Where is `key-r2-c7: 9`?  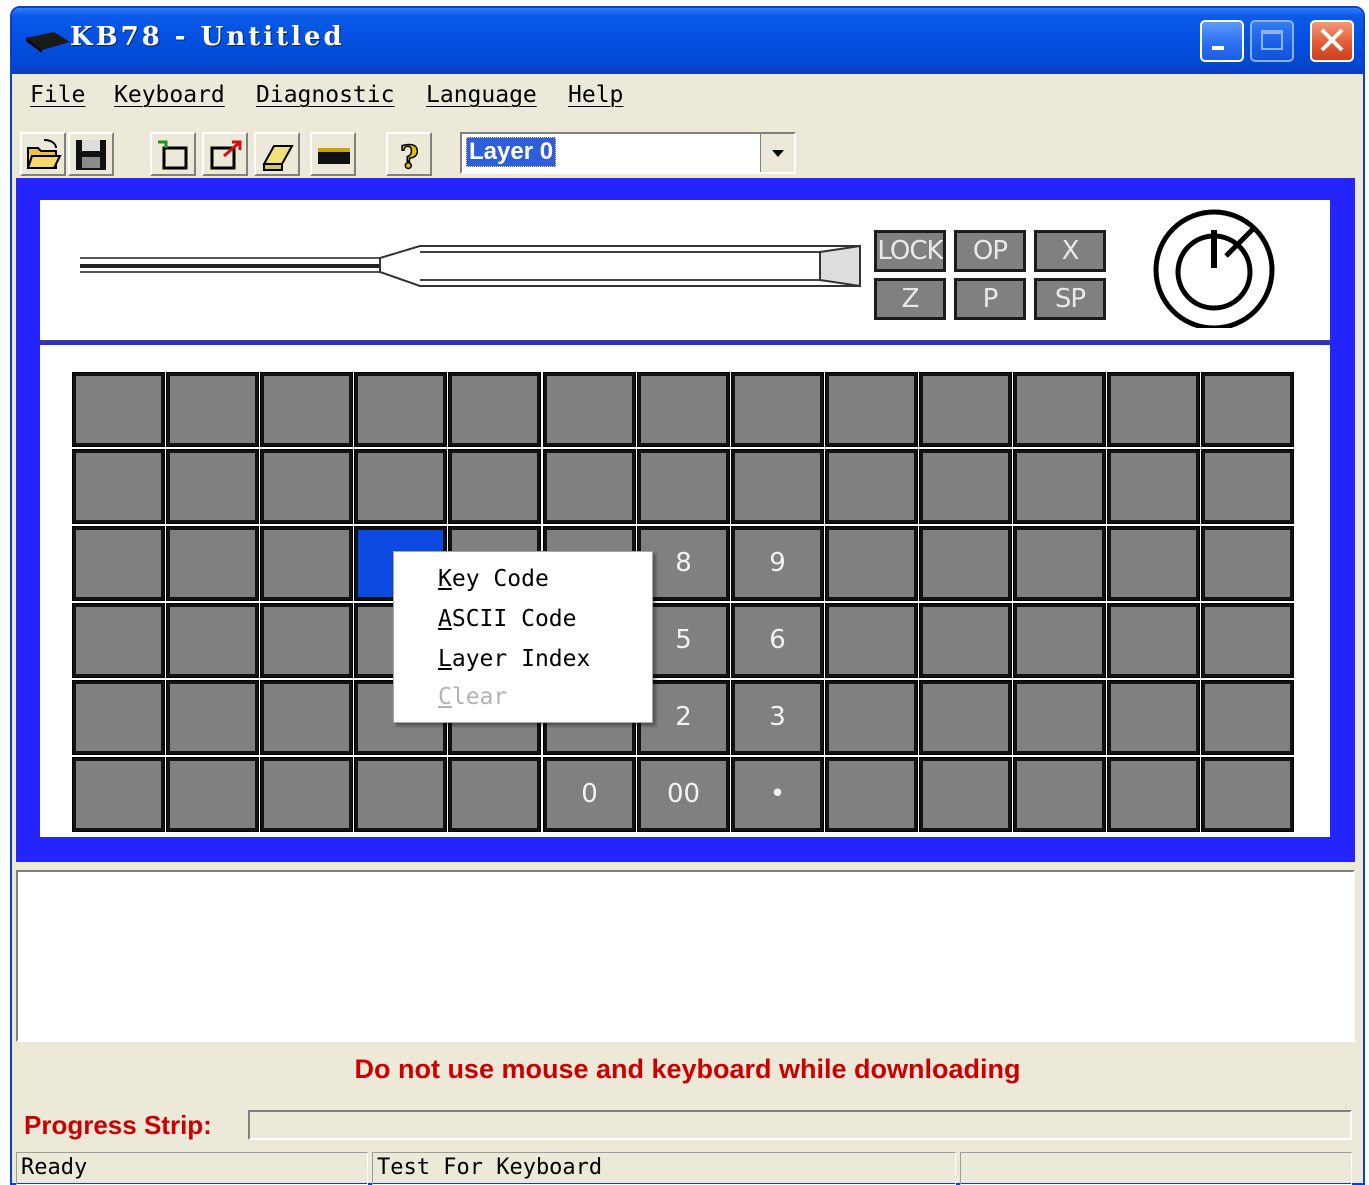 key-r2-c7: 9 is located at coordinates (777, 563).